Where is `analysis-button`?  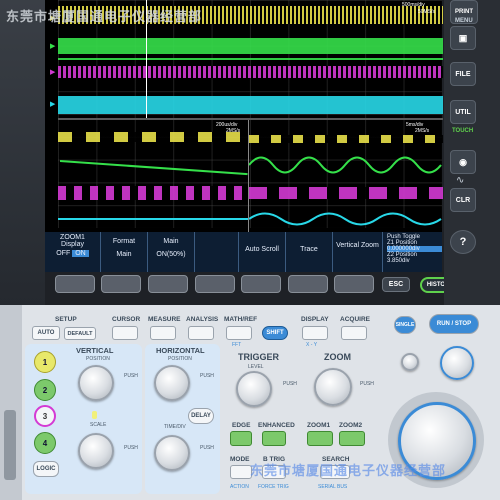 analysis-button is located at coordinates (201, 333).